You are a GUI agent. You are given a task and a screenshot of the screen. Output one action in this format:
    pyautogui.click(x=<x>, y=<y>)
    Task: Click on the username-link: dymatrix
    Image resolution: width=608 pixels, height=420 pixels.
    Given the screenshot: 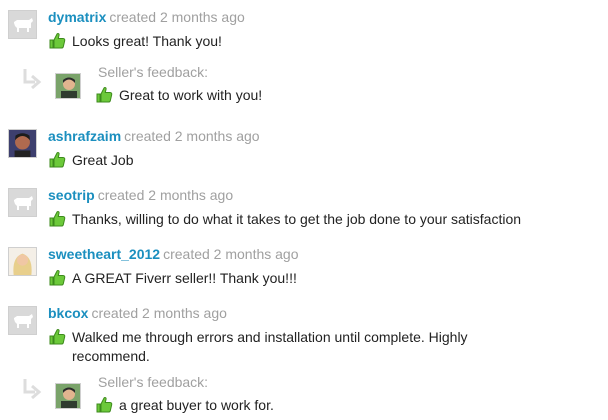 What is the action you would take?
    pyautogui.click(x=77, y=17)
    